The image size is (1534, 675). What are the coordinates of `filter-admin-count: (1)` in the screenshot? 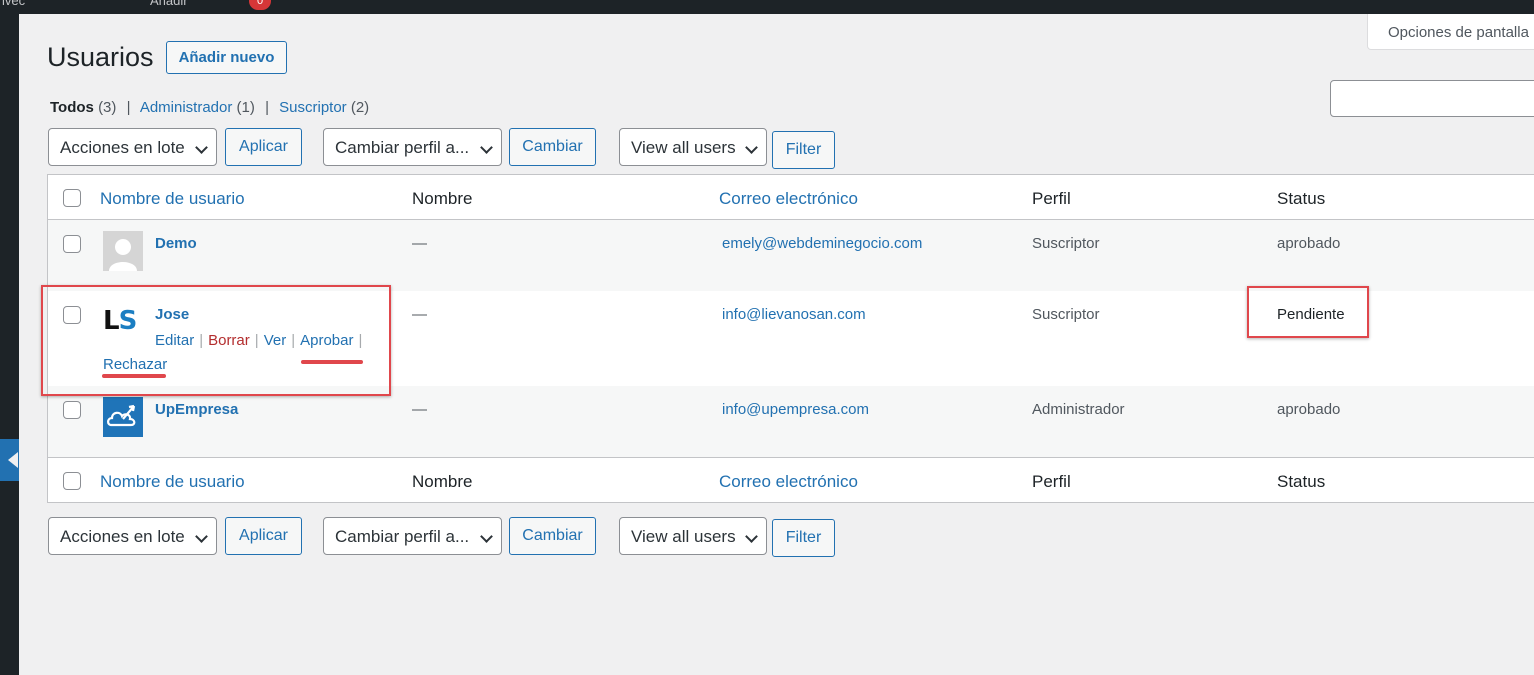 It's located at (245, 107).